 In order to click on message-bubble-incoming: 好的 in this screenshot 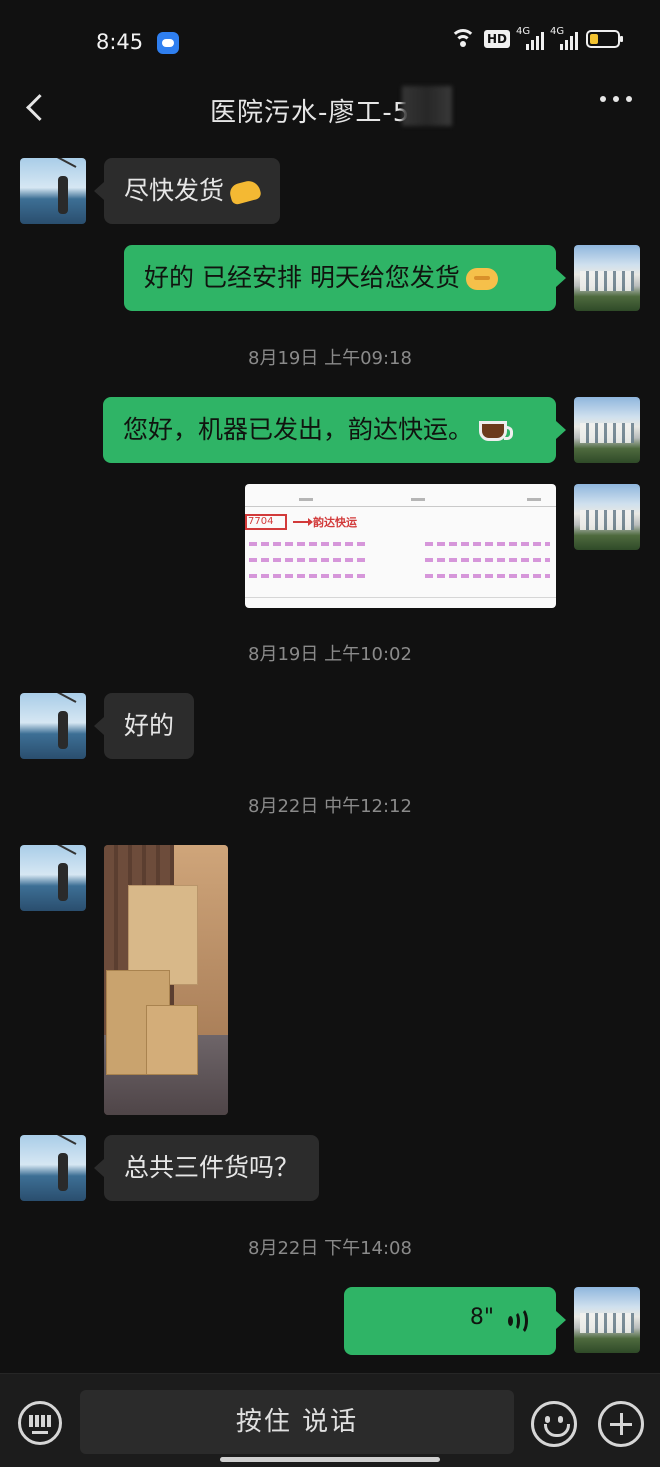, I will do `click(144, 726)`.